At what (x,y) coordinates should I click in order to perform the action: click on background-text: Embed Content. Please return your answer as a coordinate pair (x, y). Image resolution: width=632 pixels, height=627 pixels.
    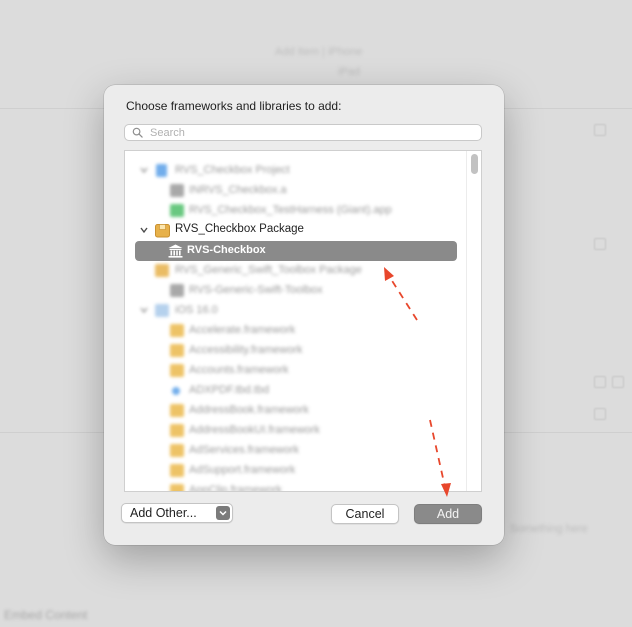
    Looking at the image, I should click on (46, 615).